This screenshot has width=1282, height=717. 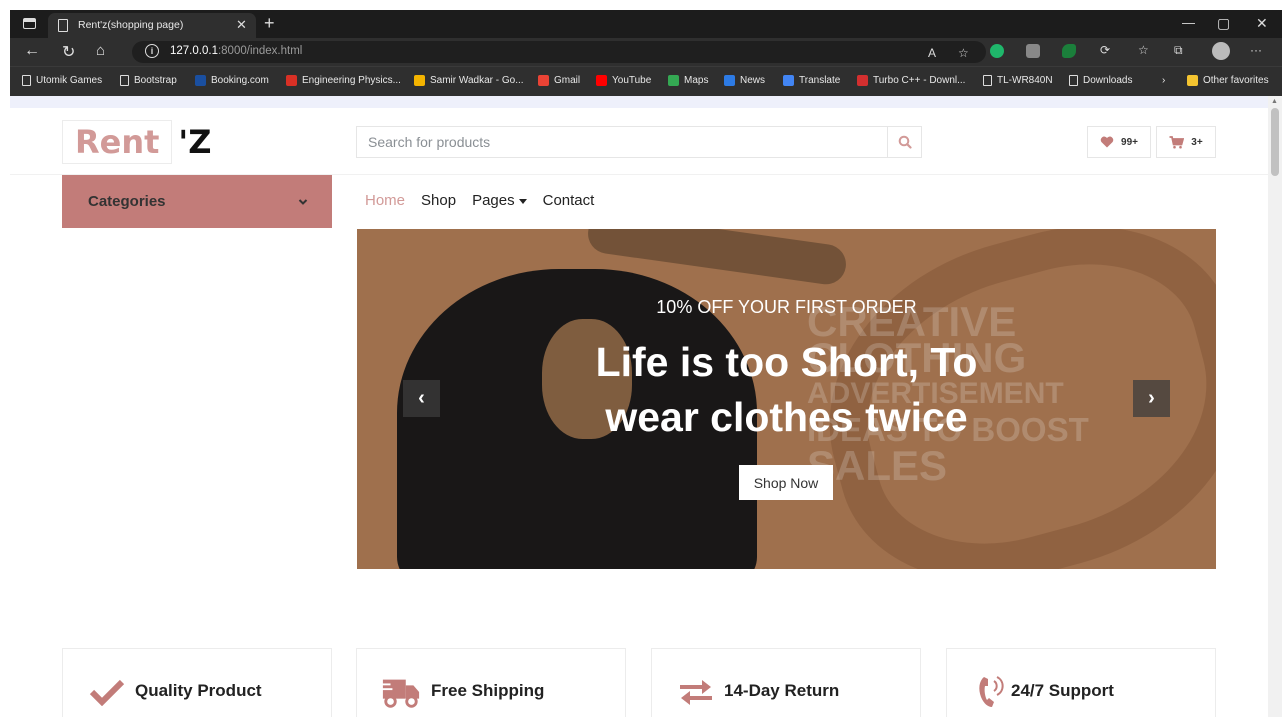 I want to click on exchange-arrows-icon, so click(x=696, y=692).